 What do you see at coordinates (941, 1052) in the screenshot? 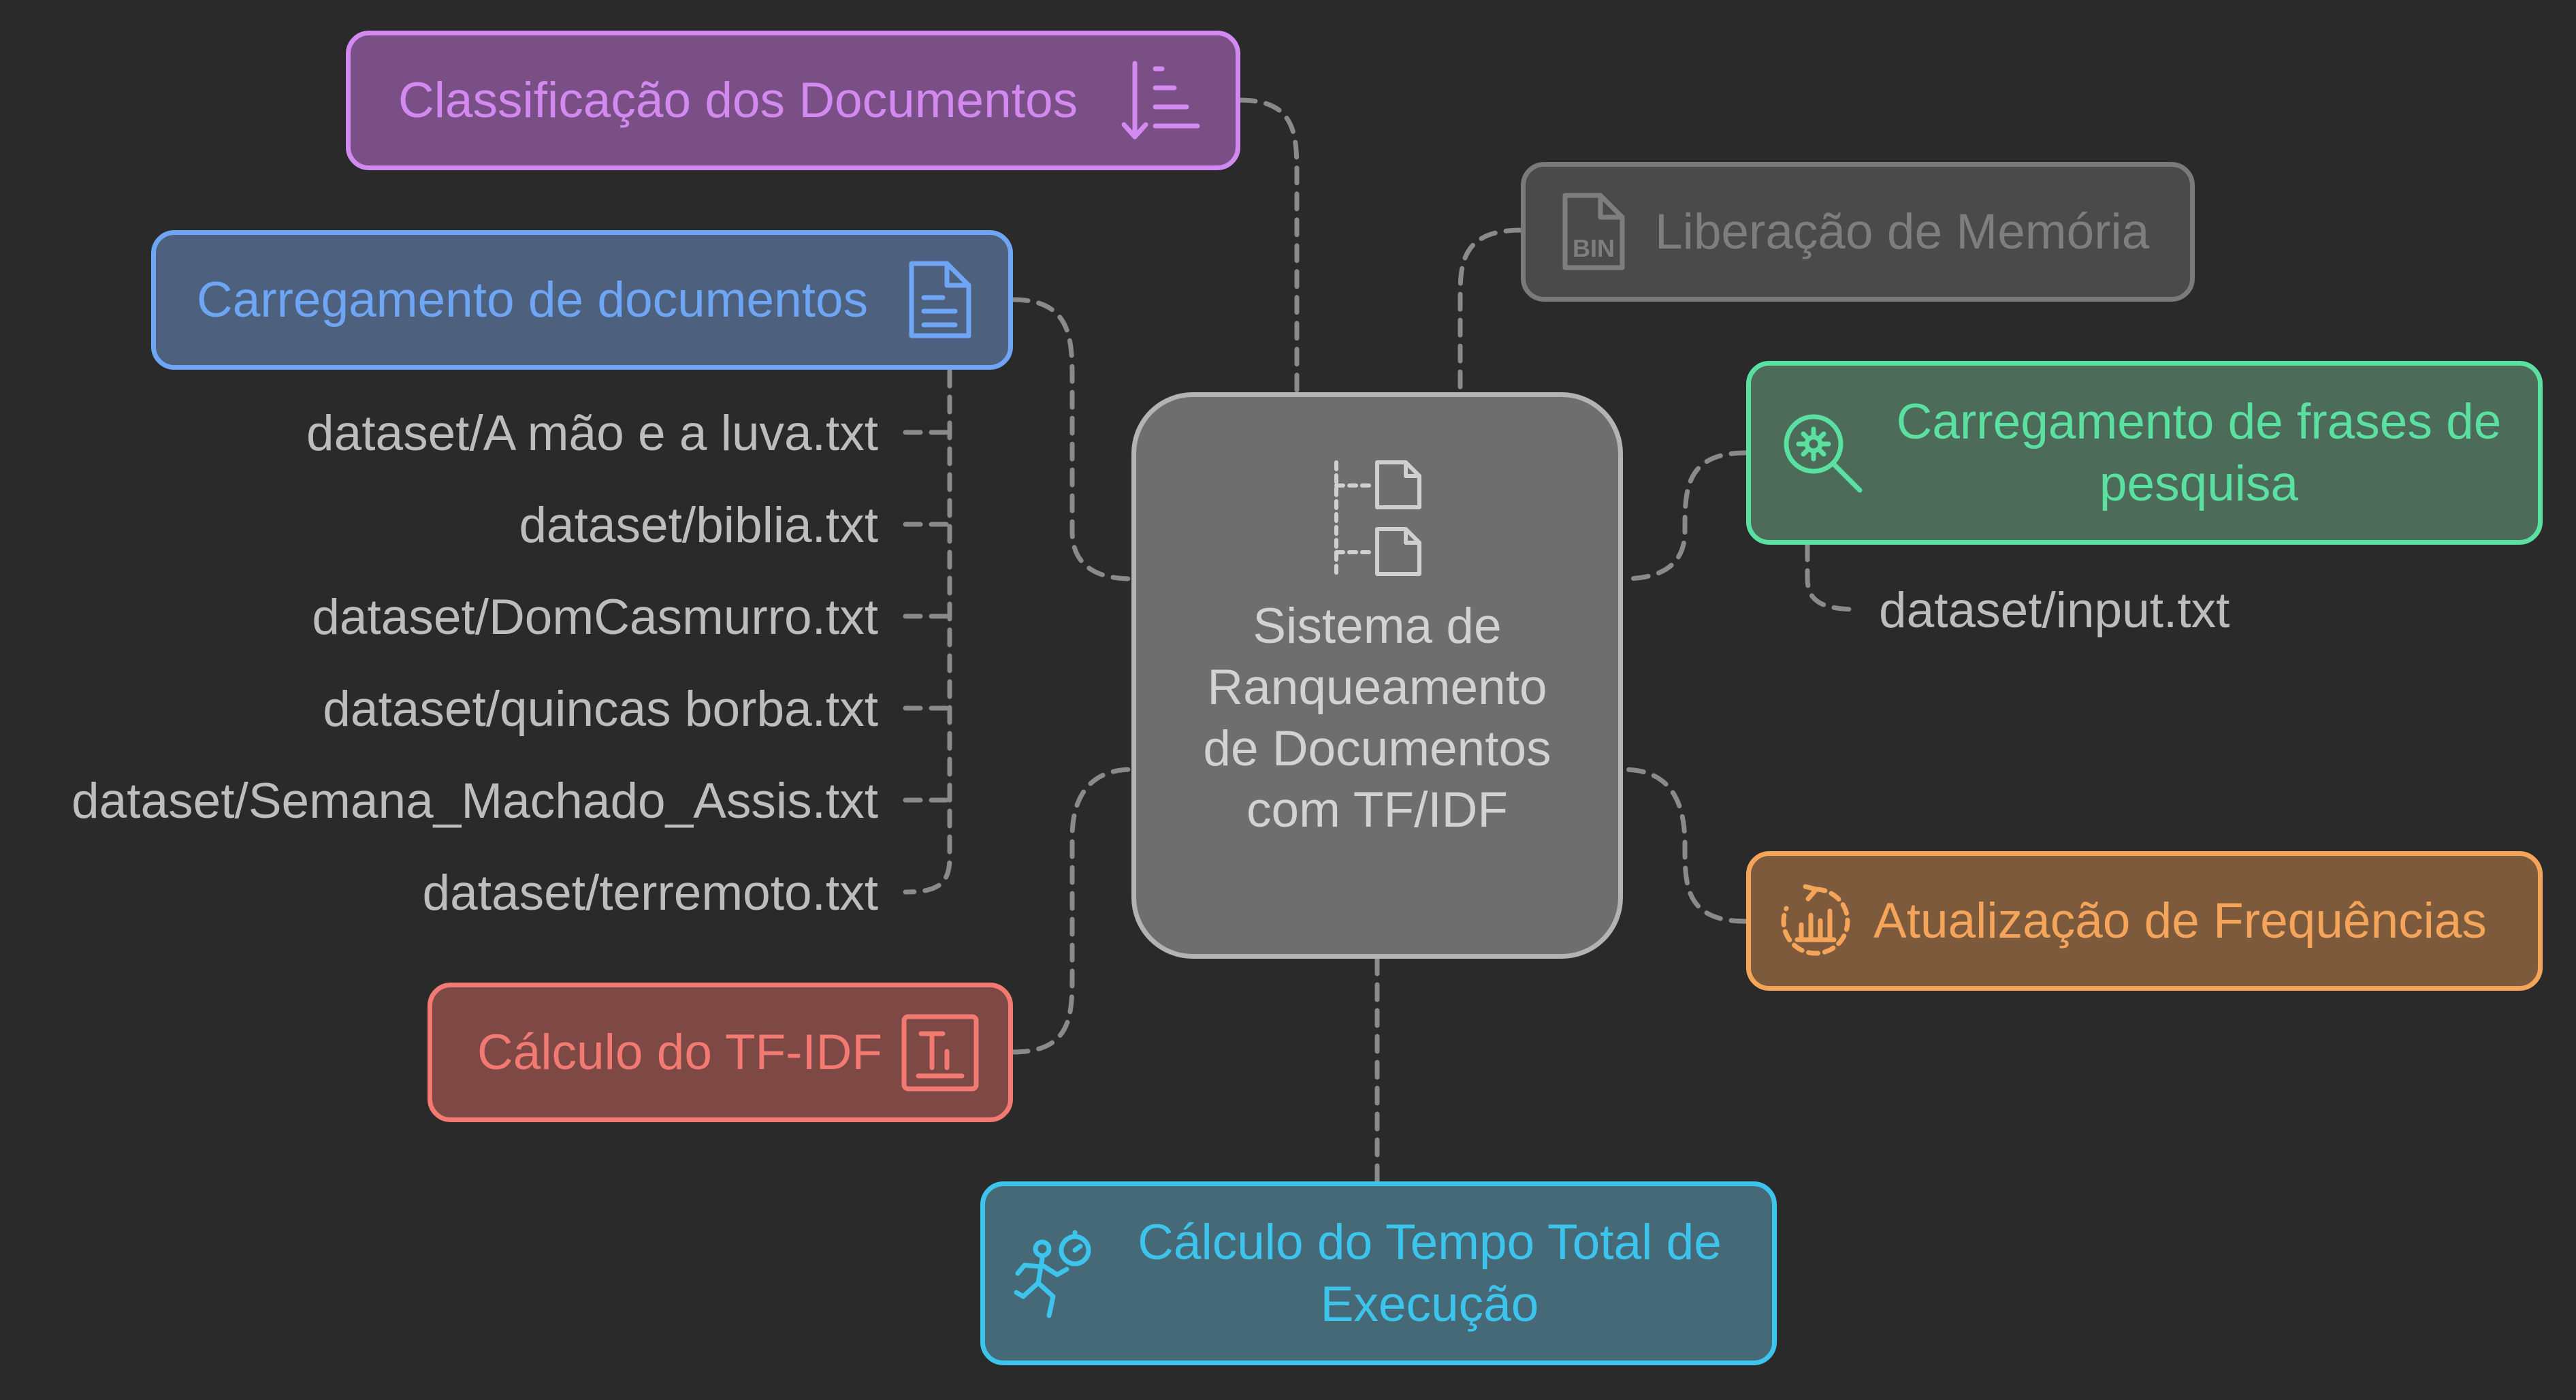
I see `text-format-icon` at bounding box center [941, 1052].